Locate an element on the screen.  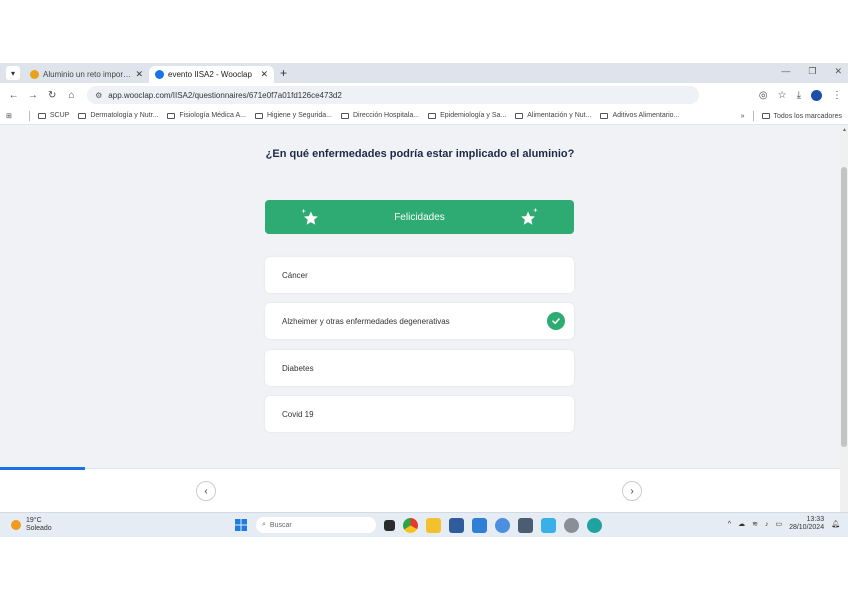
bookmark-all: Todos los marcadores is located at coordinates (801, 116).